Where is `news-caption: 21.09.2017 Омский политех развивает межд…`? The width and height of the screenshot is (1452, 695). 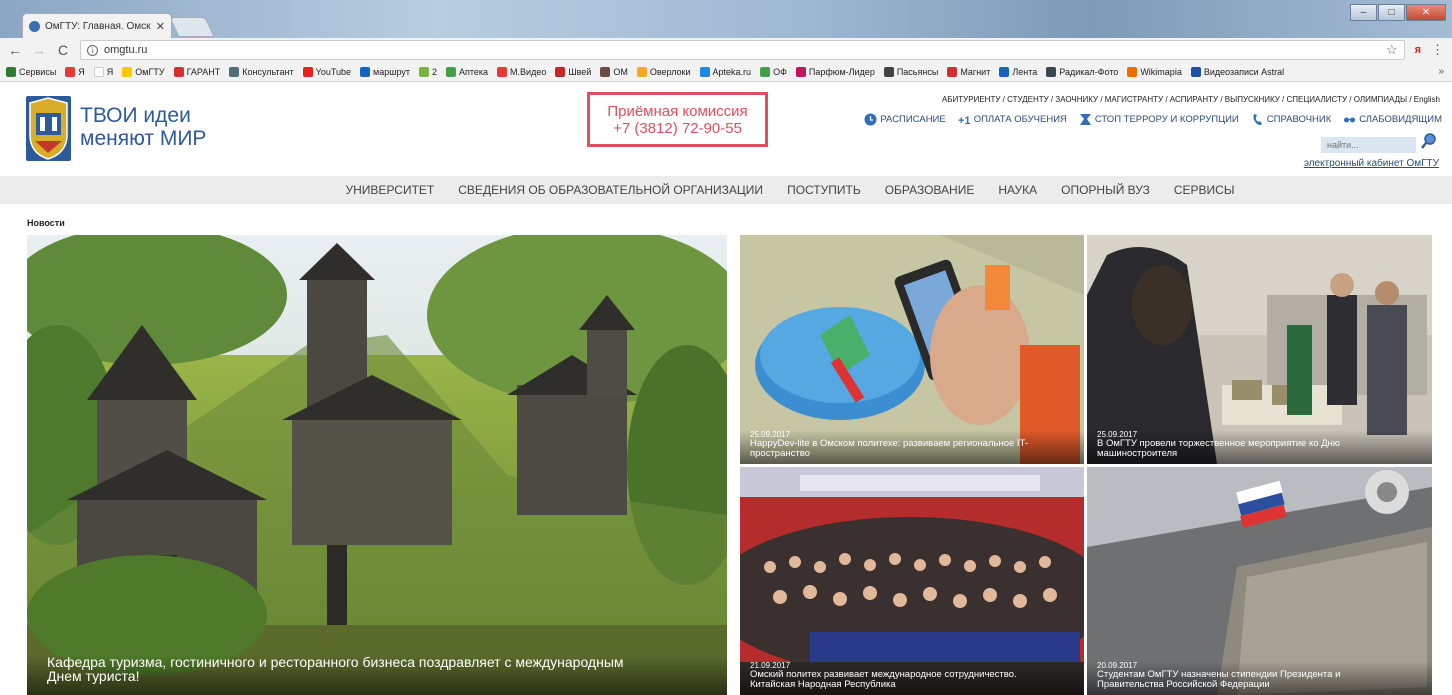
news-caption: 21.09.2017 Омский политех развивает межд… is located at coordinates (912, 678).